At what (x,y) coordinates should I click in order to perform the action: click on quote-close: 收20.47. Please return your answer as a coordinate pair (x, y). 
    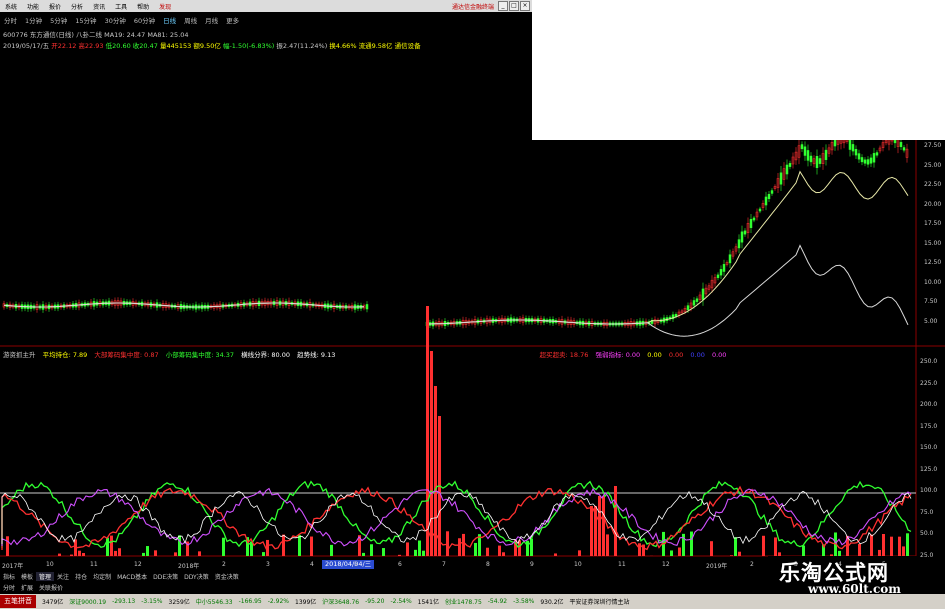
    Looking at the image, I should click on (145, 46).